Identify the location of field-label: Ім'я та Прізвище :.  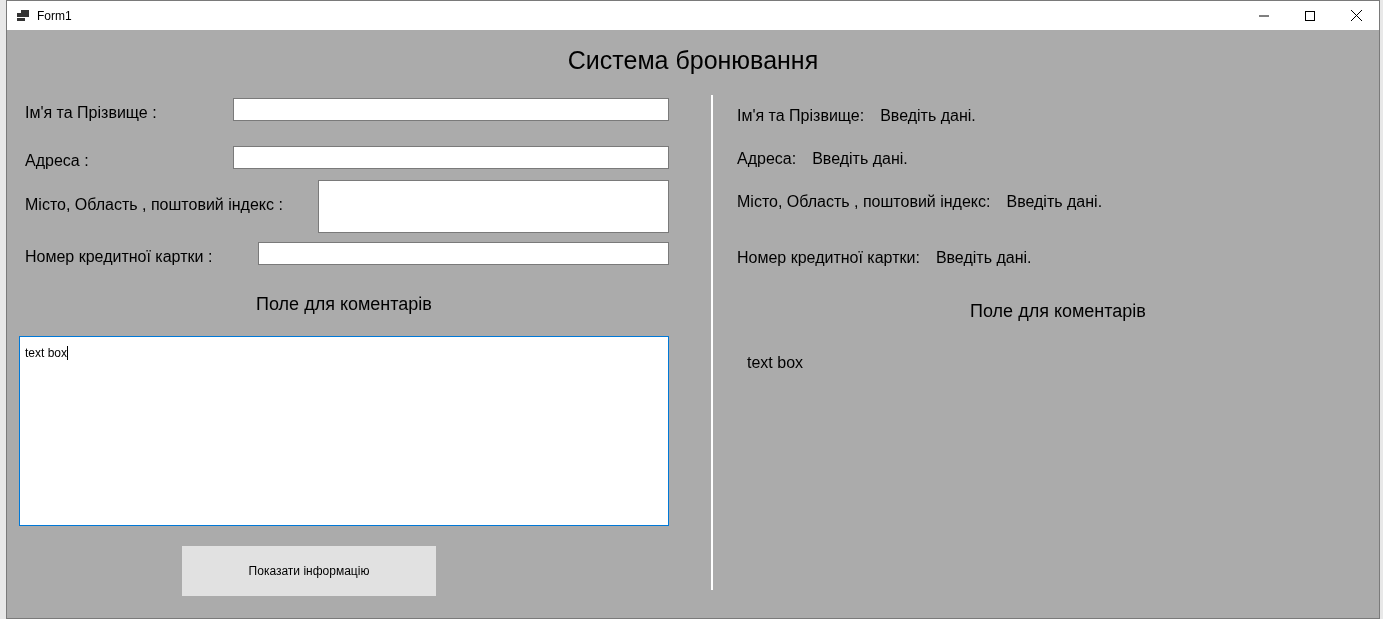
(91, 113).